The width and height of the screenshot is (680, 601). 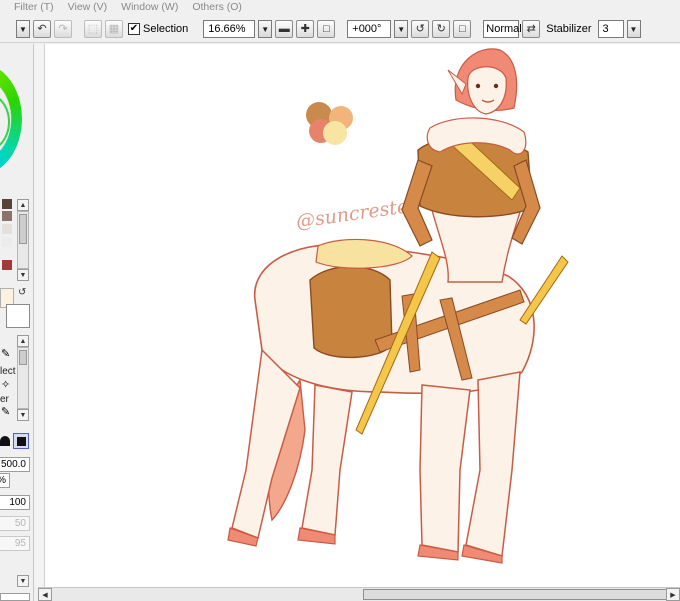 What do you see at coordinates (15, 464) in the screenshot?
I see `brush-size-field: 500.0` at bounding box center [15, 464].